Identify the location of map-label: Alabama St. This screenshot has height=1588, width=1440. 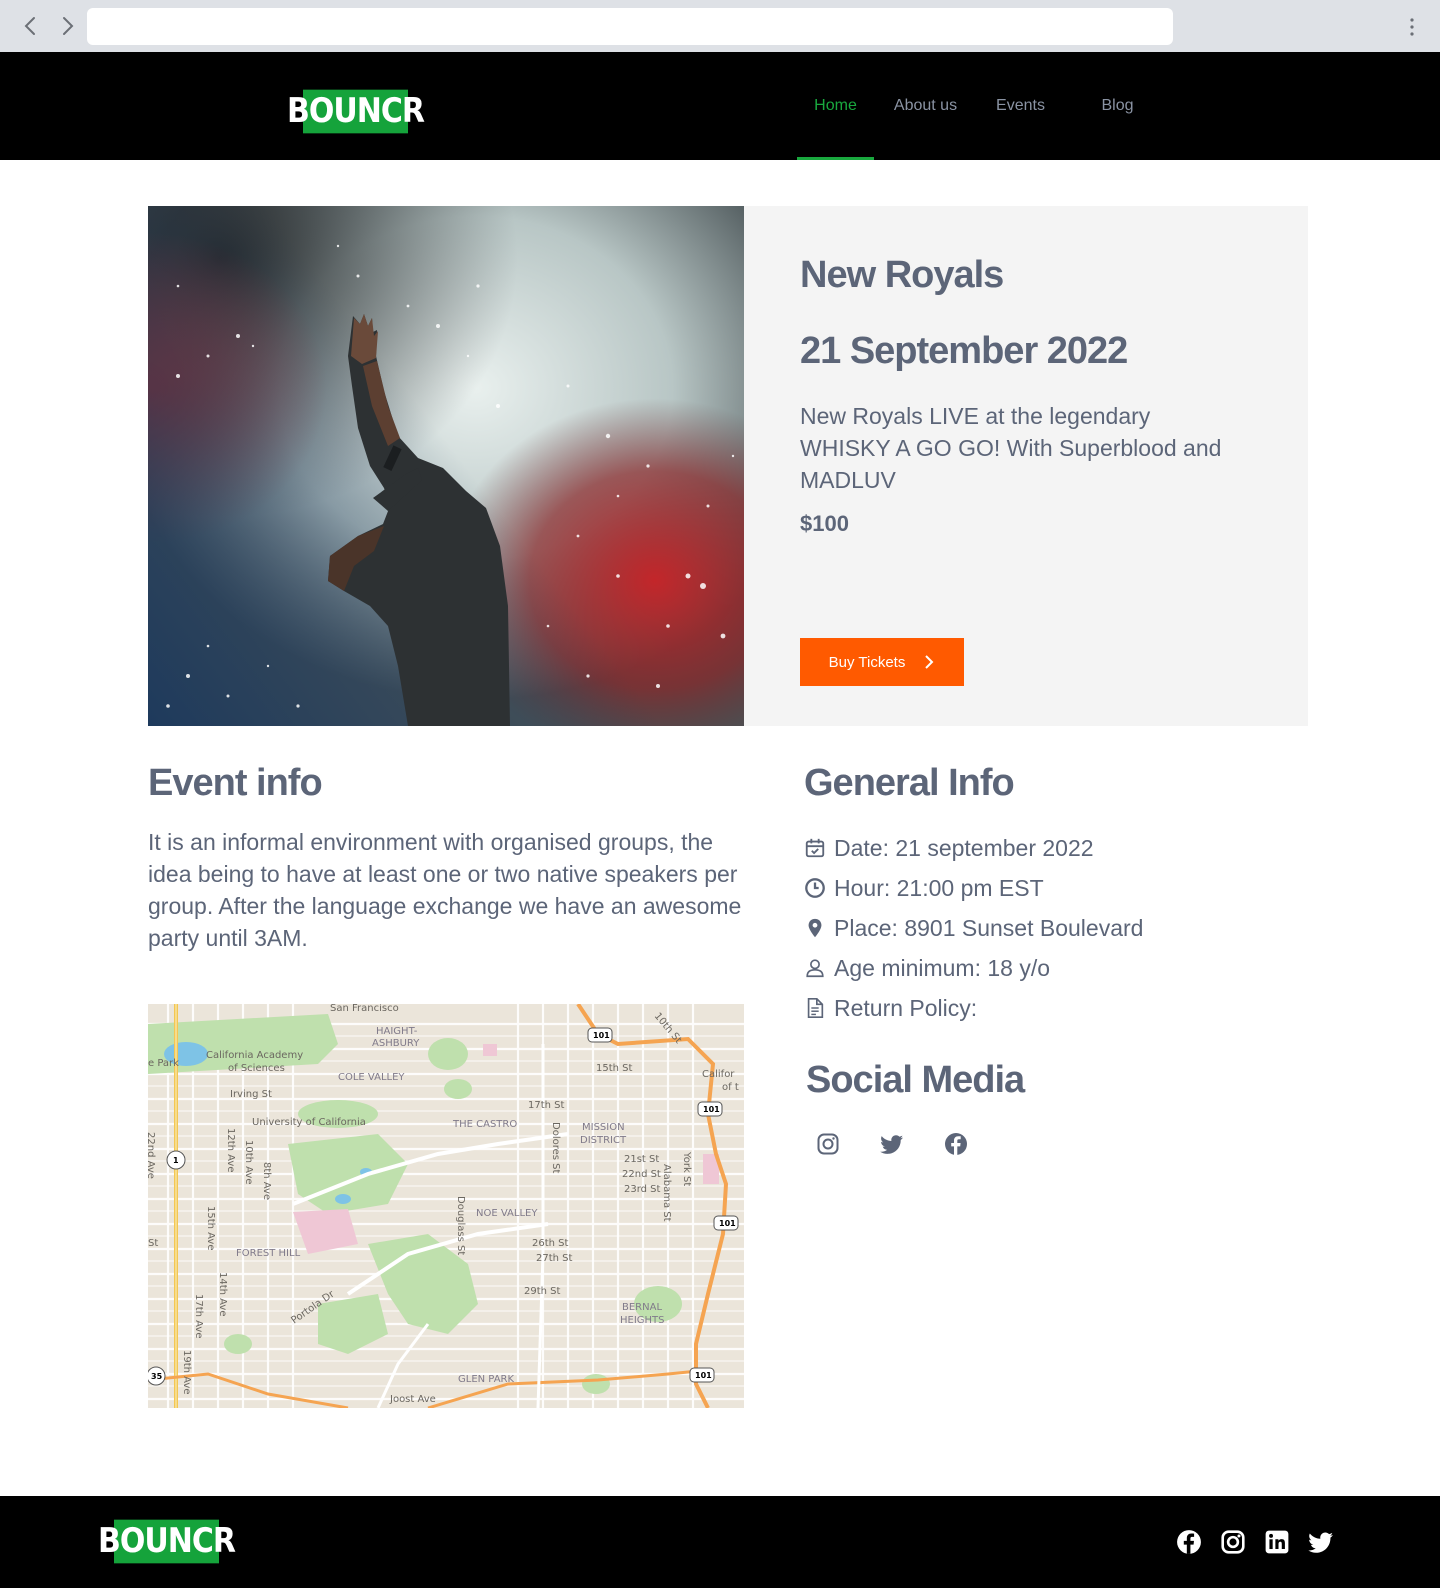
(666, 1193).